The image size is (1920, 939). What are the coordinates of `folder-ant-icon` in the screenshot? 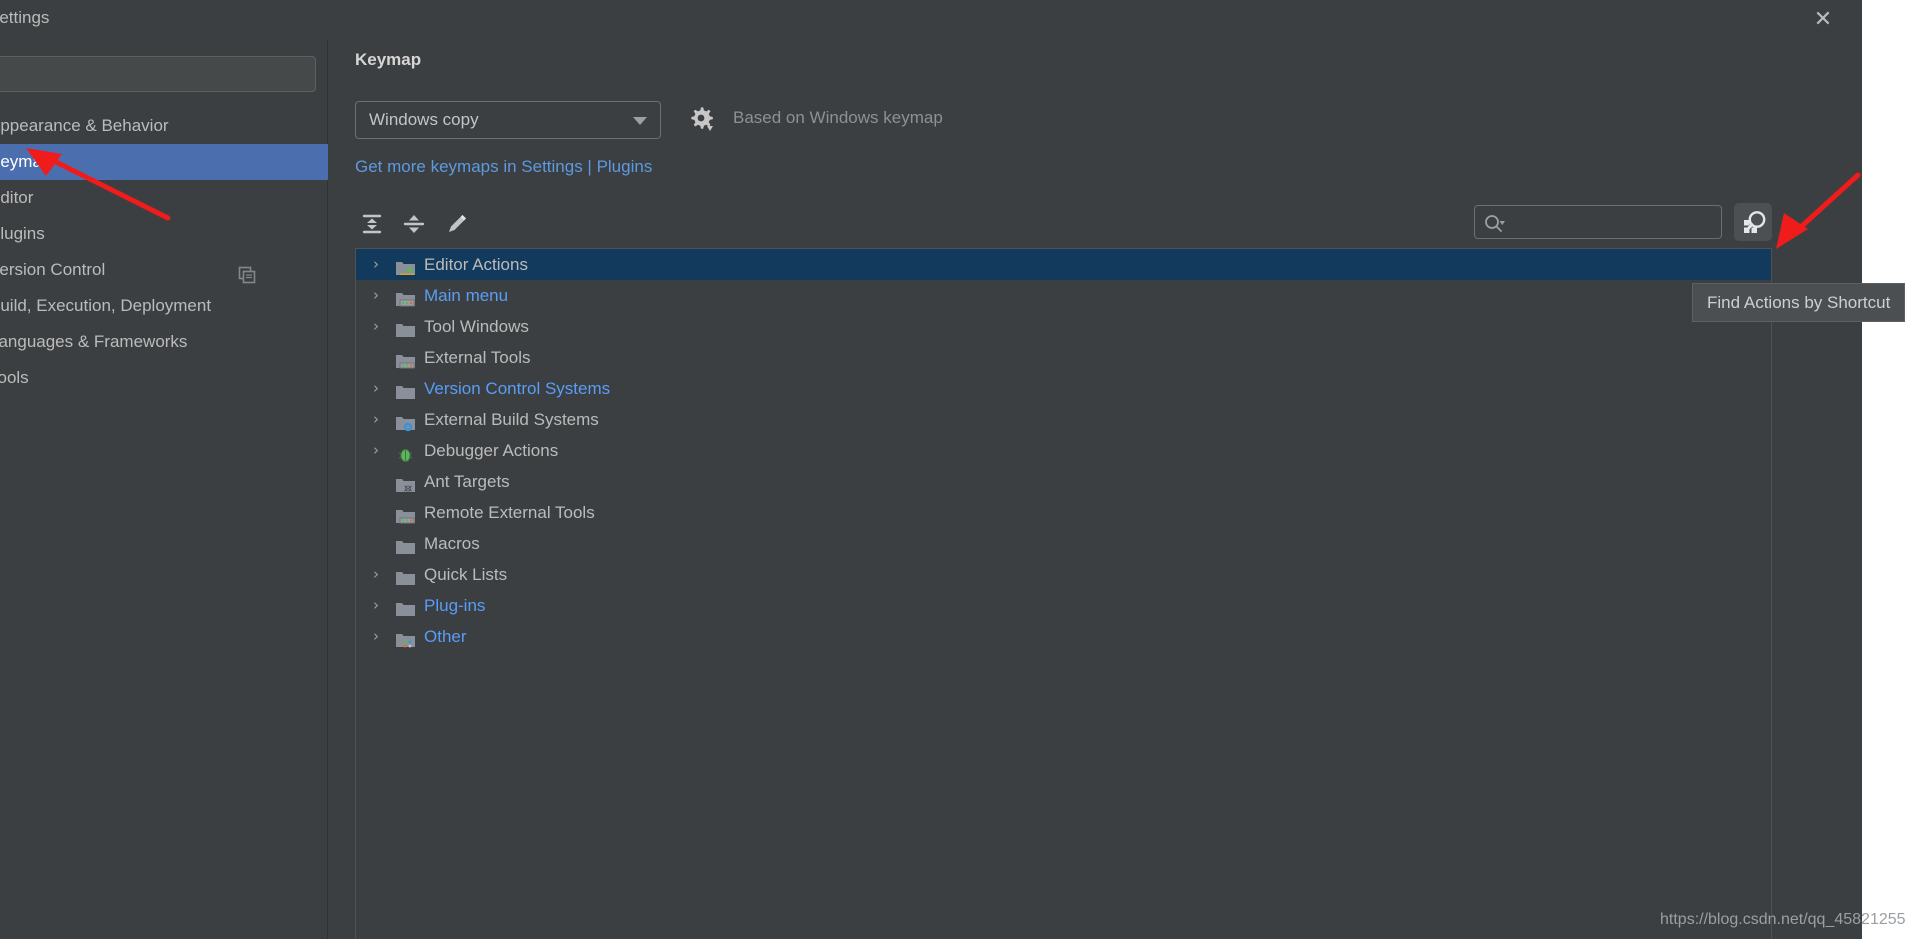 It's located at (405, 482).